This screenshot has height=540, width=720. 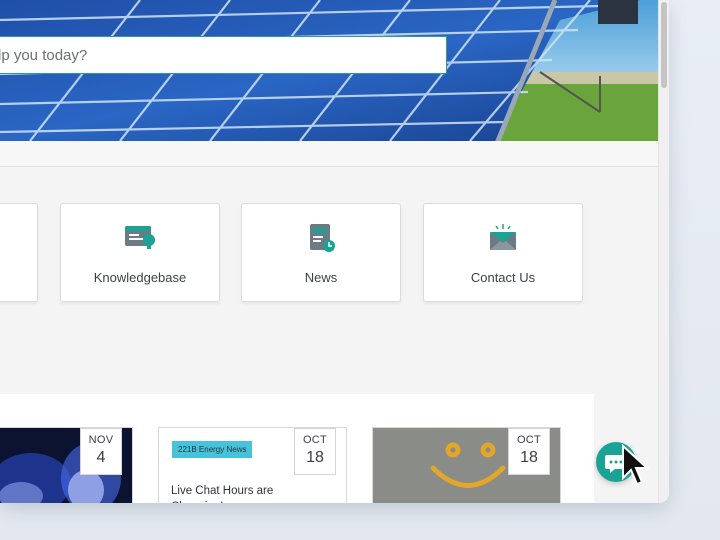 I want to click on mouse-cursor-icon, so click(x=636, y=465).